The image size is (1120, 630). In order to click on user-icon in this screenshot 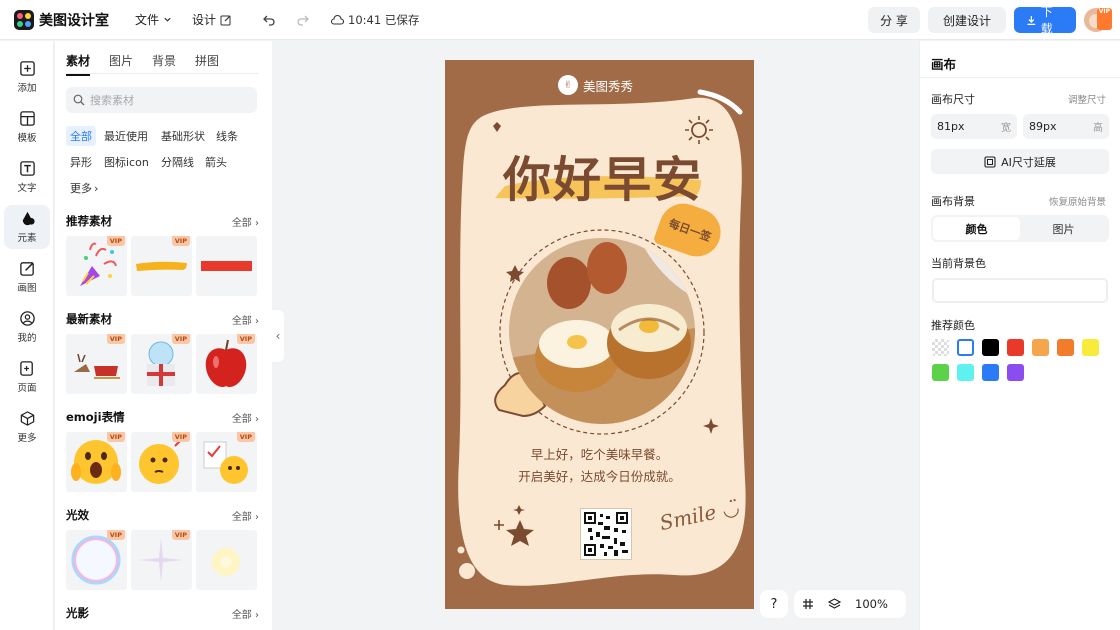, I will do `click(27, 318)`.